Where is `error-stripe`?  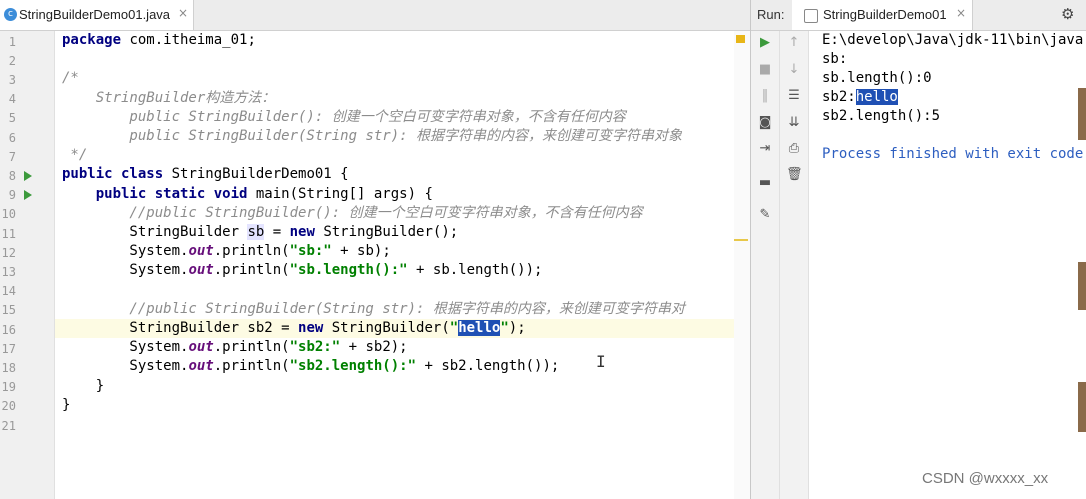 error-stripe is located at coordinates (742, 265).